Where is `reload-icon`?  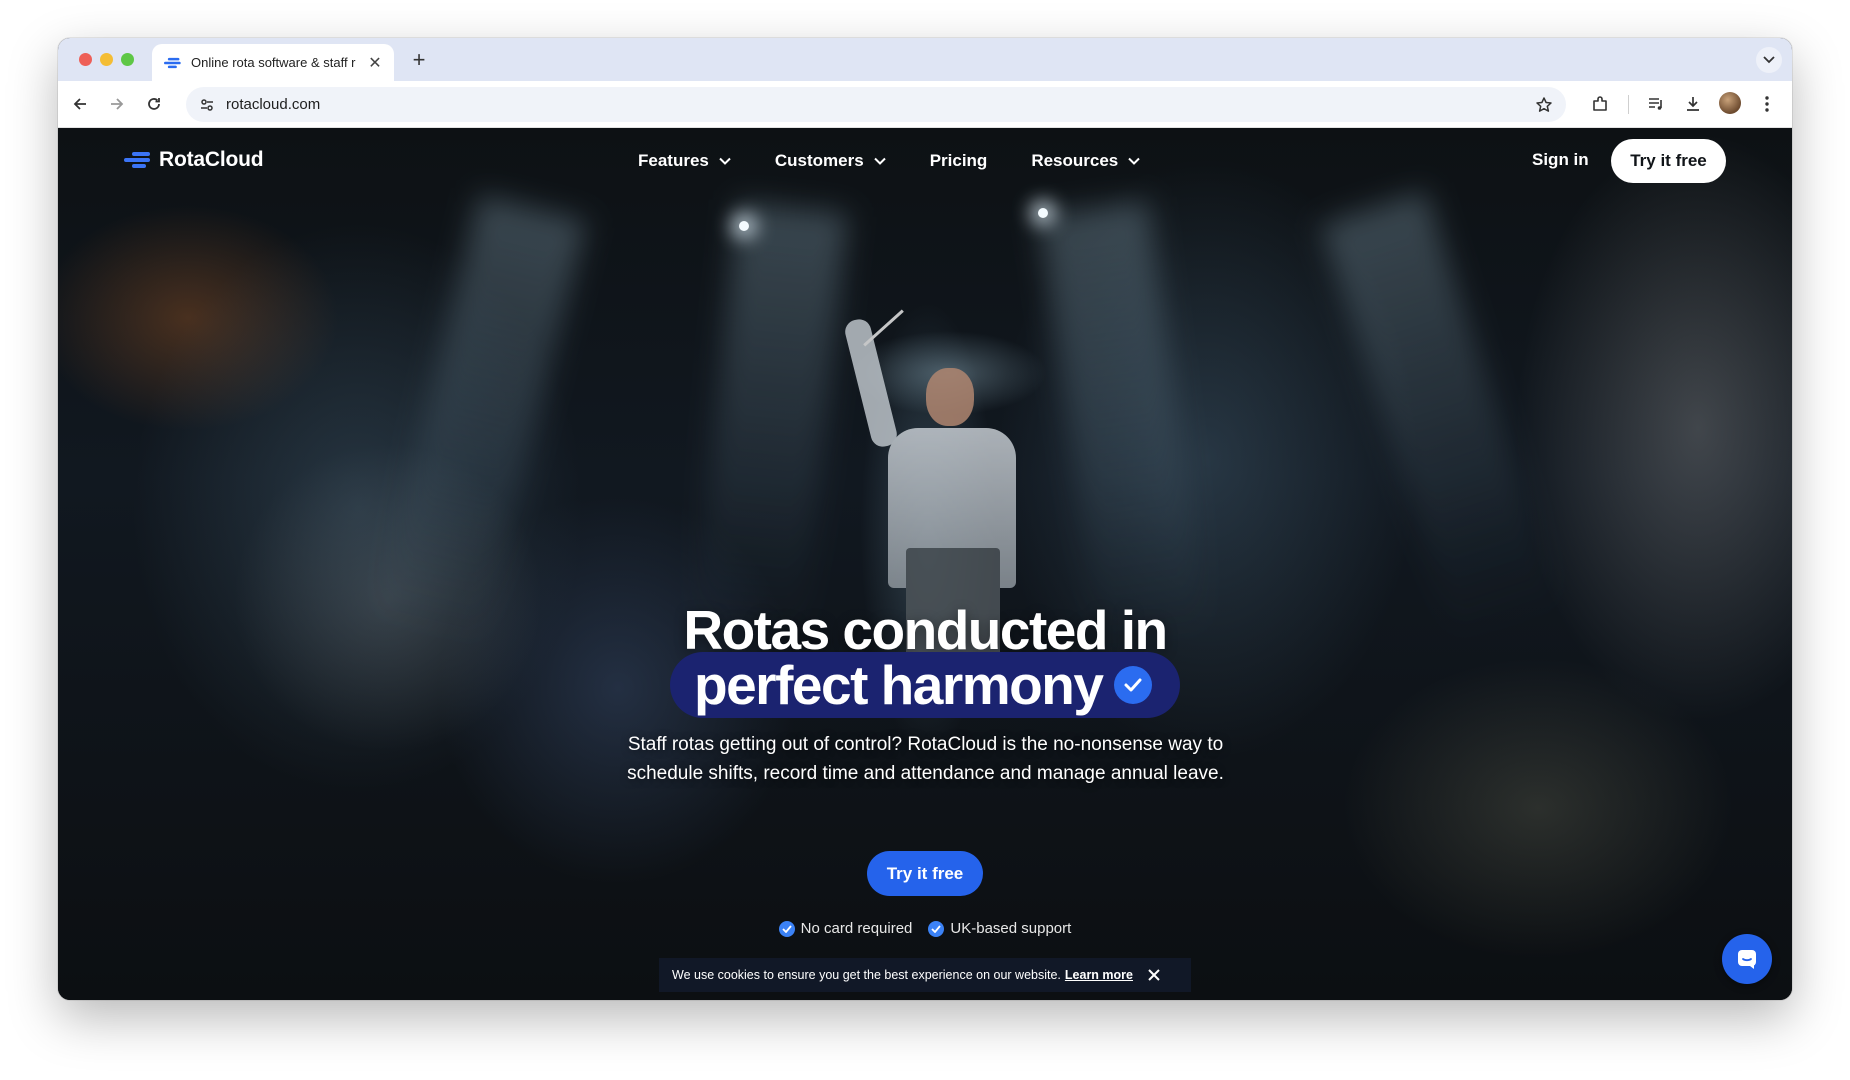
reload-icon is located at coordinates (154, 104).